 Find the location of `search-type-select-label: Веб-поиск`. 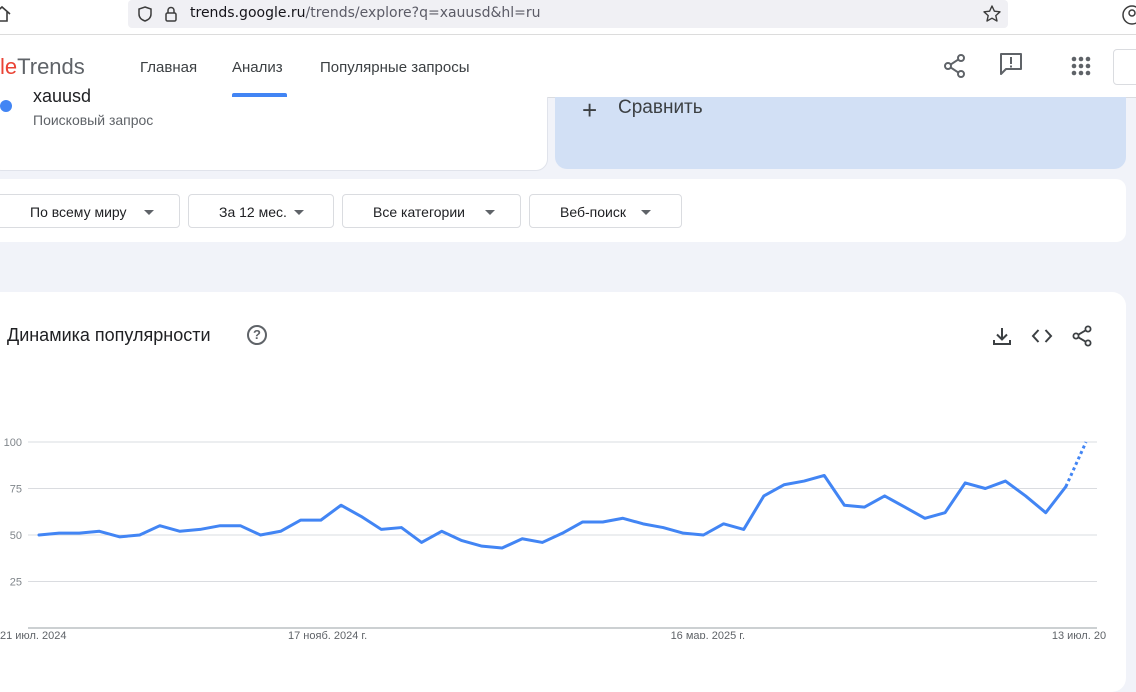

search-type-select-label: Веб-поиск is located at coordinates (593, 212).